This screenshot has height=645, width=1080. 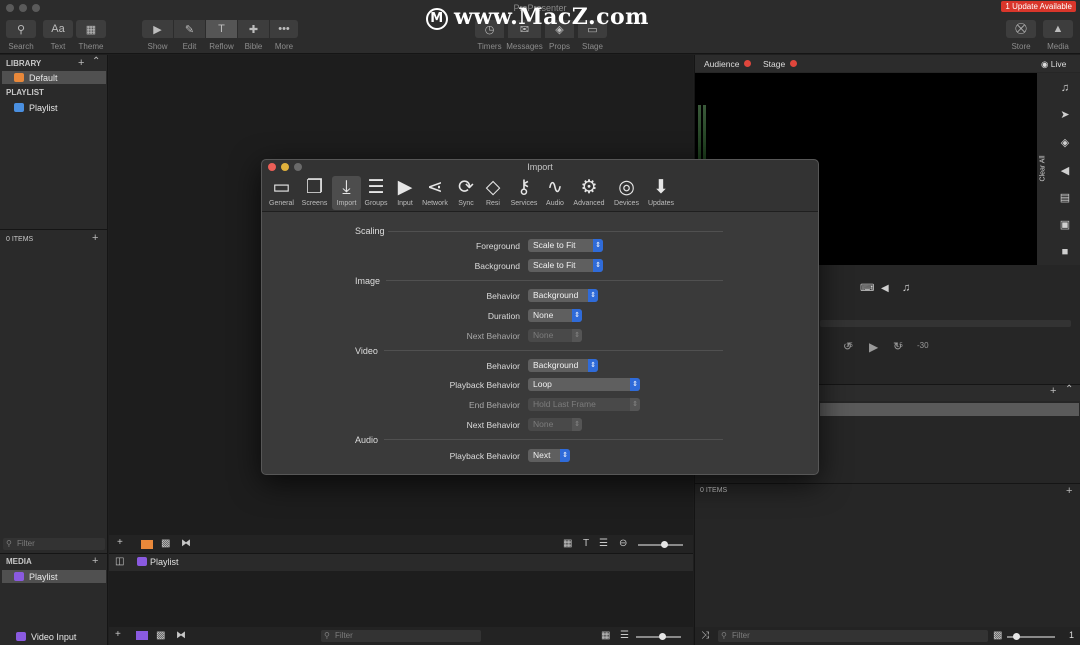 What do you see at coordinates (493, 193) in the screenshot?
I see `tab-resi: ◇ Resi` at bounding box center [493, 193].